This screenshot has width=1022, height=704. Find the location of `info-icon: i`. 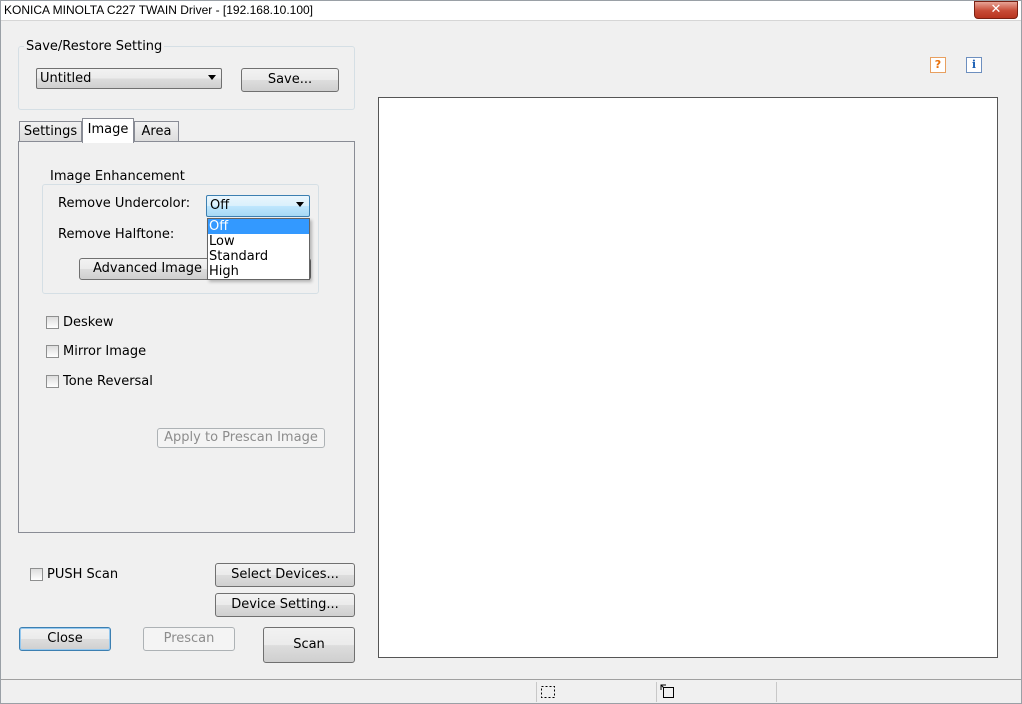

info-icon: i is located at coordinates (974, 65).